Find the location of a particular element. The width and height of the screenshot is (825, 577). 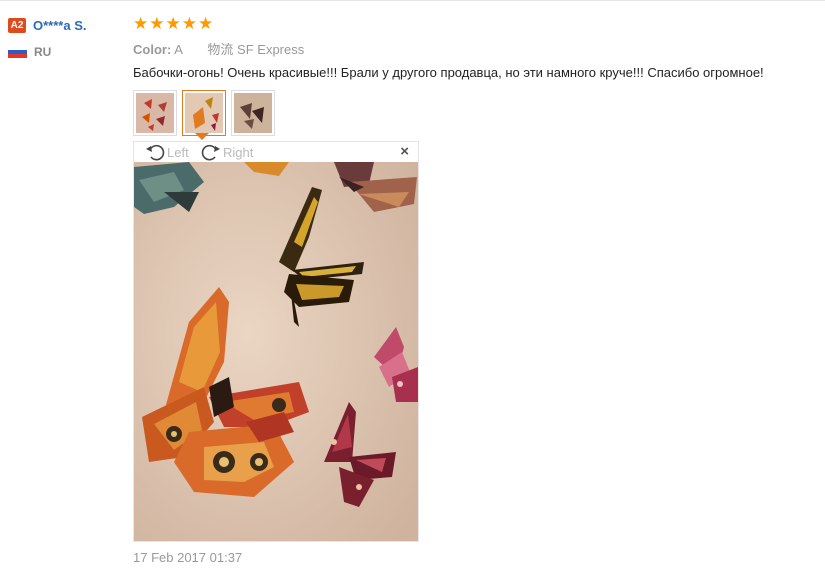

star-rating: ★ ★ ★ ★ ★ is located at coordinates (173, 24).